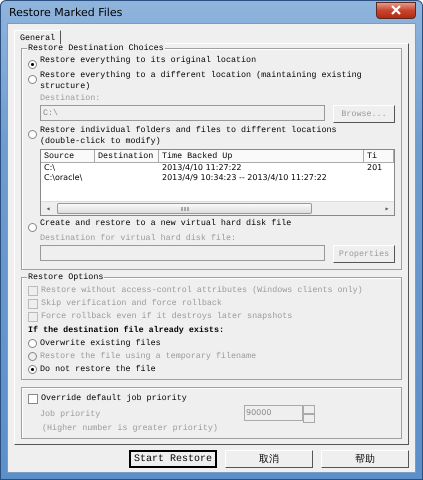 The height and width of the screenshot is (480, 423). What do you see at coordinates (71, 98) in the screenshot?
I see `field-label: Destination:` at bounding box center [71, 98].